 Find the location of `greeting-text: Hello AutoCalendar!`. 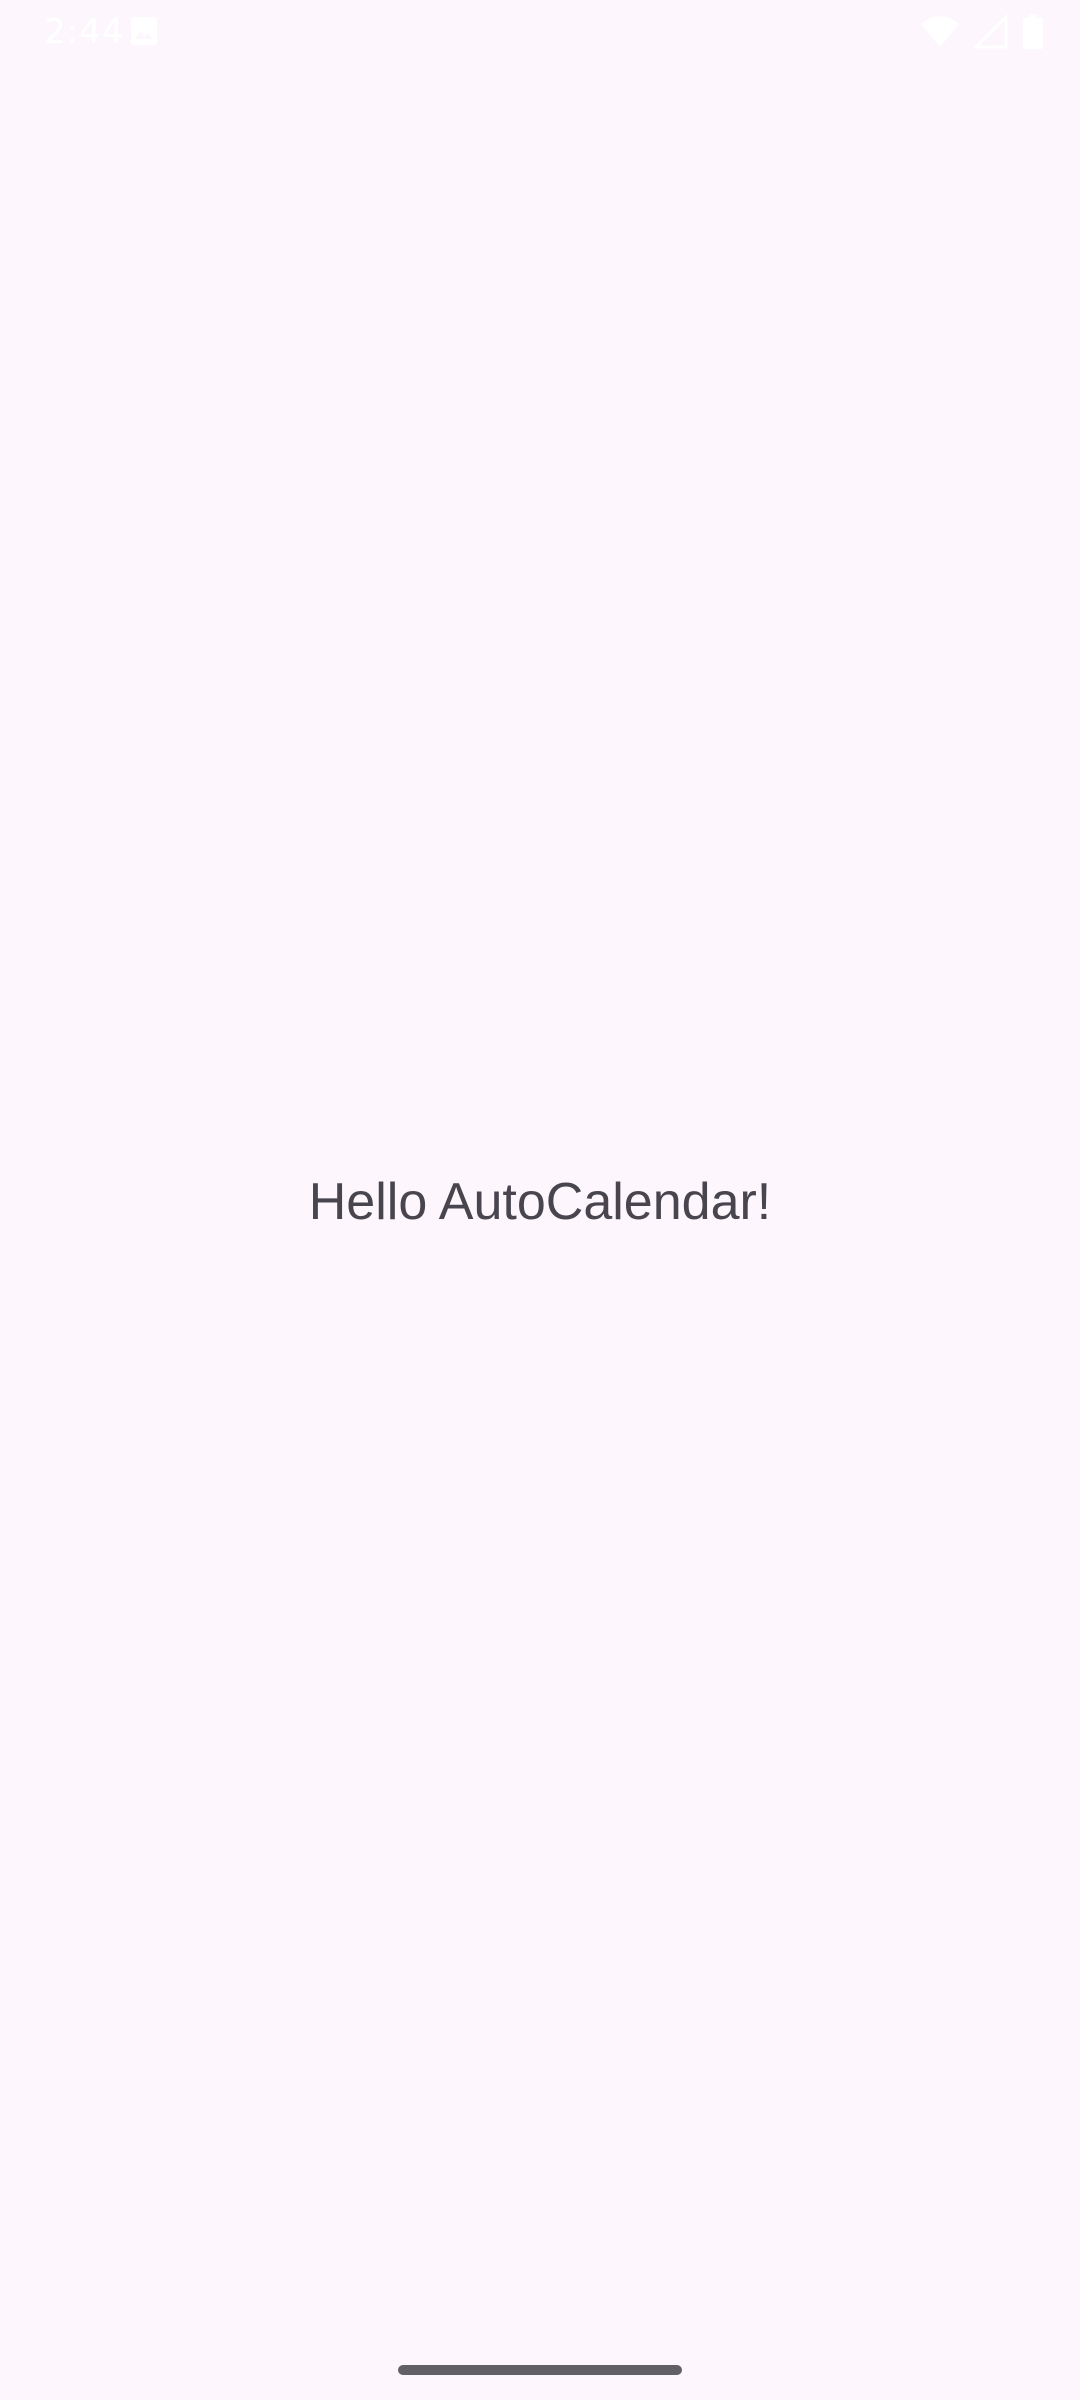

greeting-text: Hello AutoCalendar! is located at coordinates (540, 1202).